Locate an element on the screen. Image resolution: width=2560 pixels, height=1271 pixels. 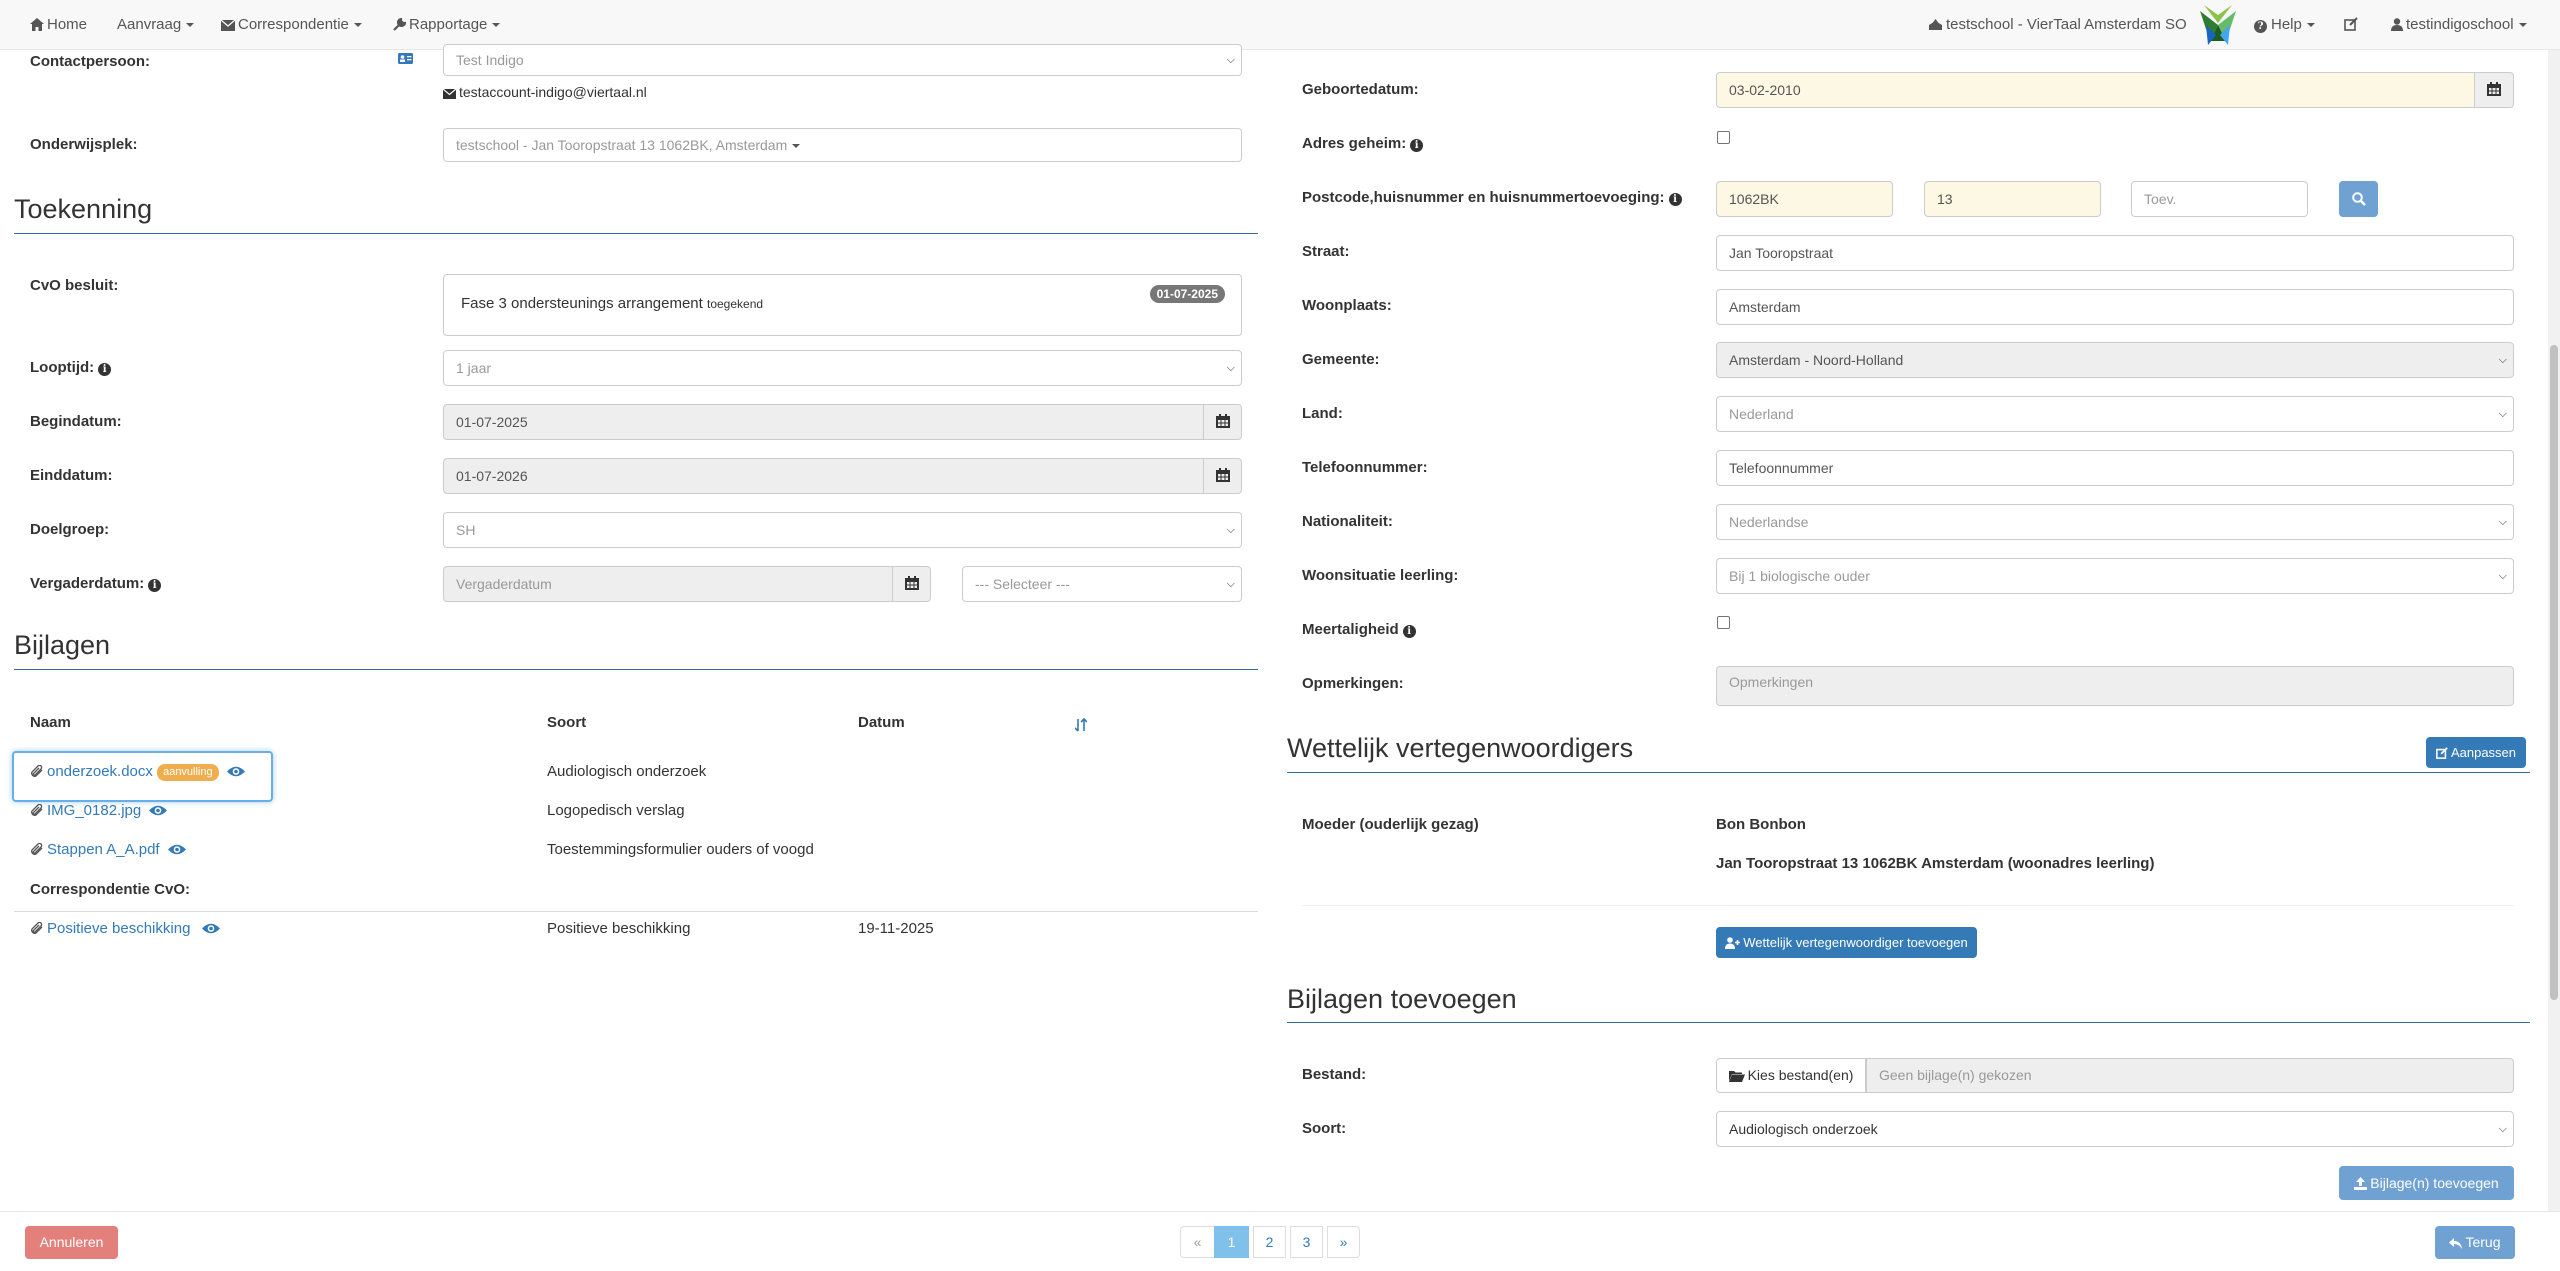
contactpersoon-select: Test Indigo ⌵ is located at coordinates (842, 60).